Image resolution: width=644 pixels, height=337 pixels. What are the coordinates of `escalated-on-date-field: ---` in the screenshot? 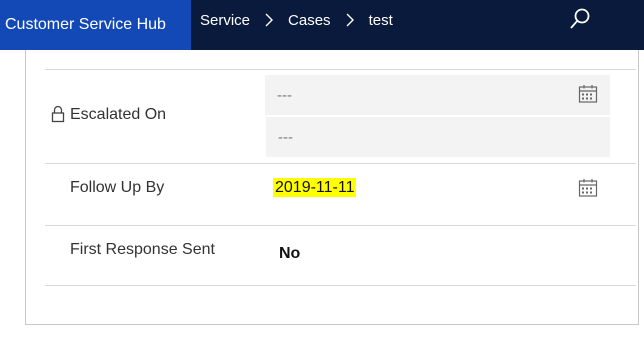 It's located at (437, 95).